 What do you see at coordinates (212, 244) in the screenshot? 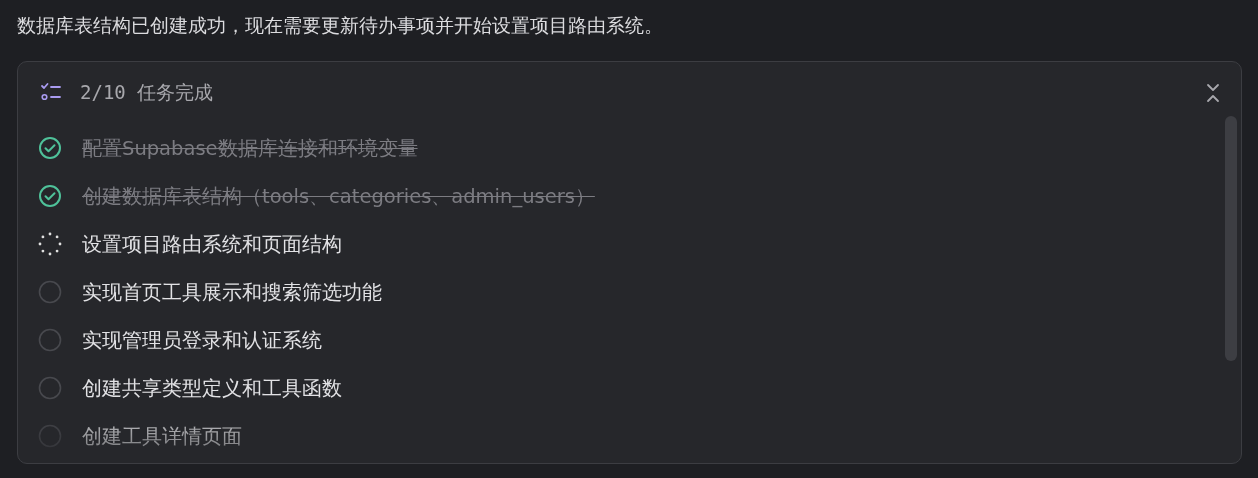
I see `task-text: 设置项目路由系统和页面结构` at bounding box center [212, 244].